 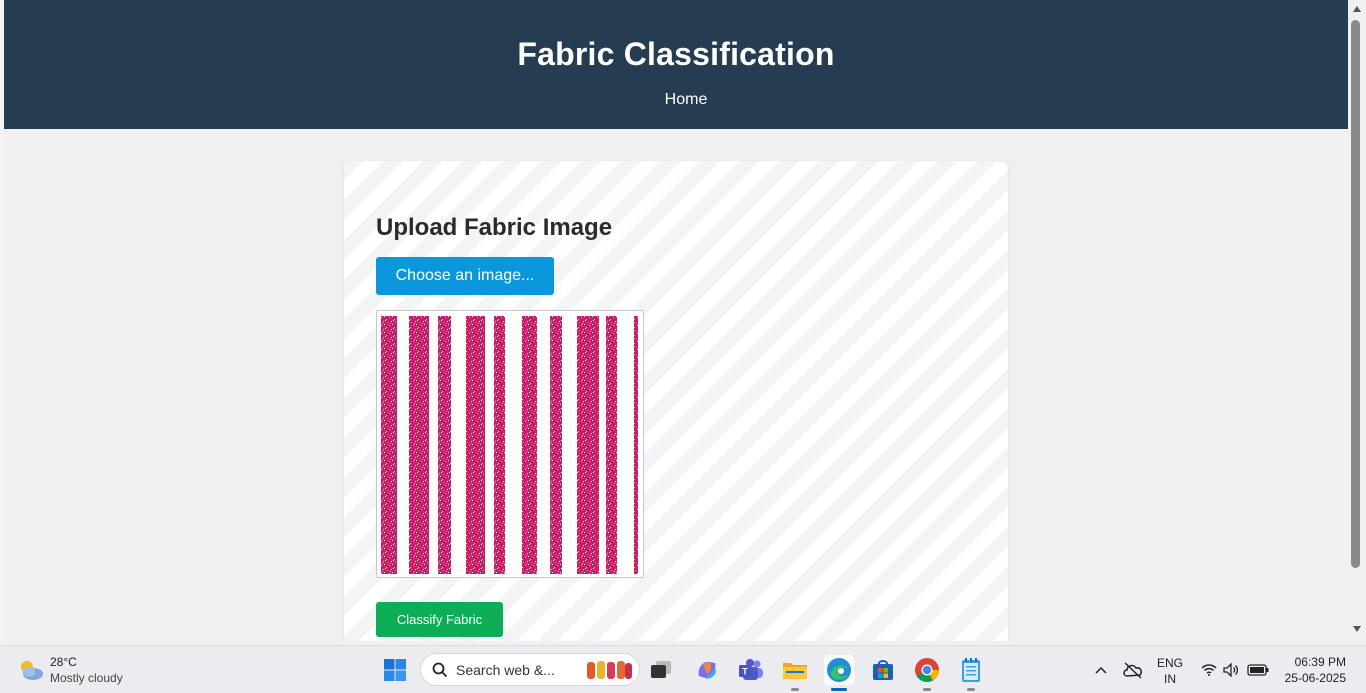 What do you see at coordinates (1133, 670) in the screenshot?
I see `cloud-offline-icon` at bounding box center [1133, 670].